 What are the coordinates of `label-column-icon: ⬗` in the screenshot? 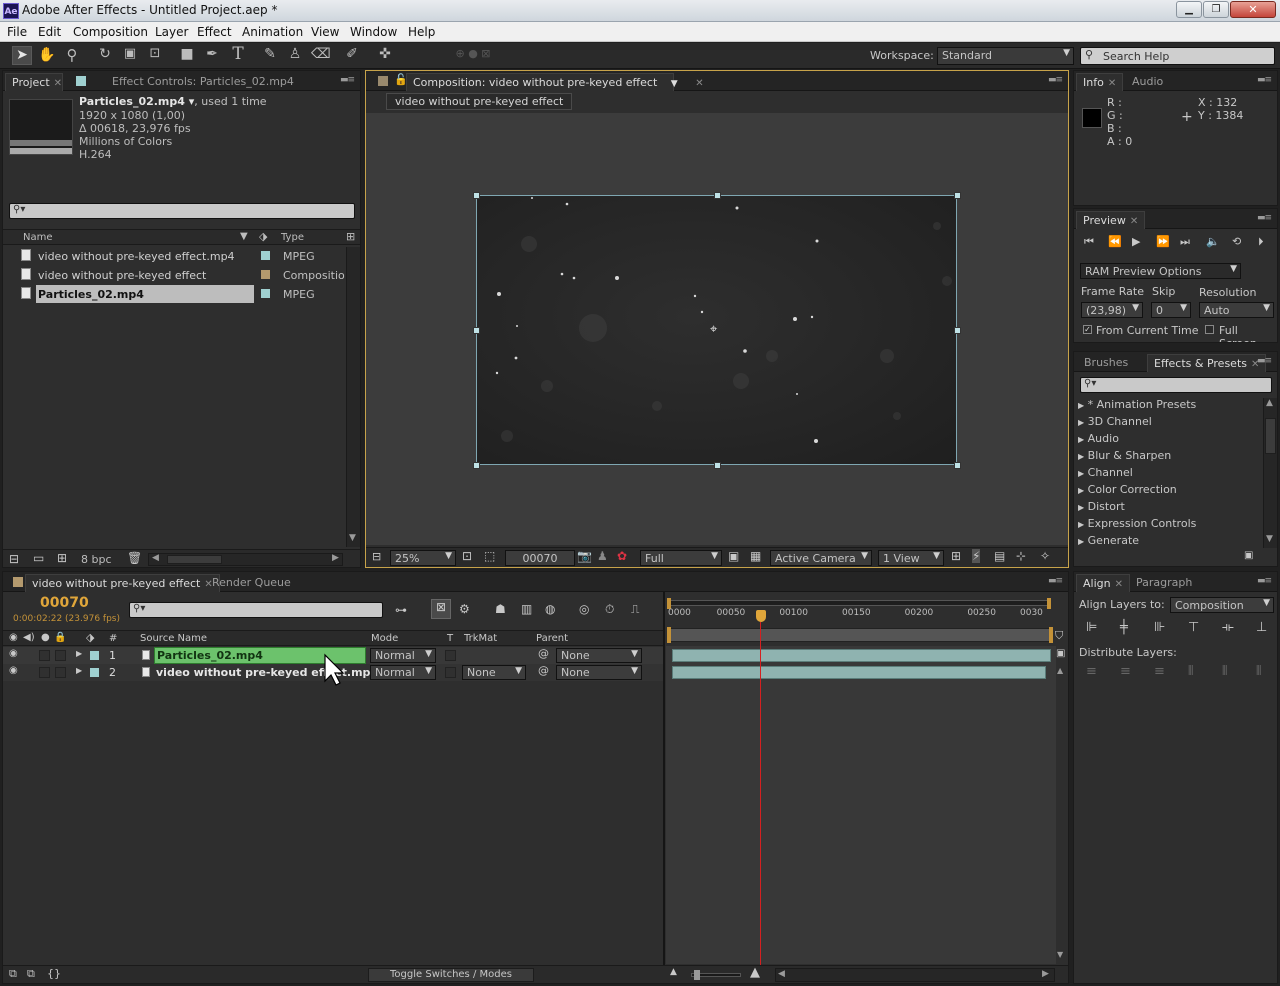 It's located at (263, 236).